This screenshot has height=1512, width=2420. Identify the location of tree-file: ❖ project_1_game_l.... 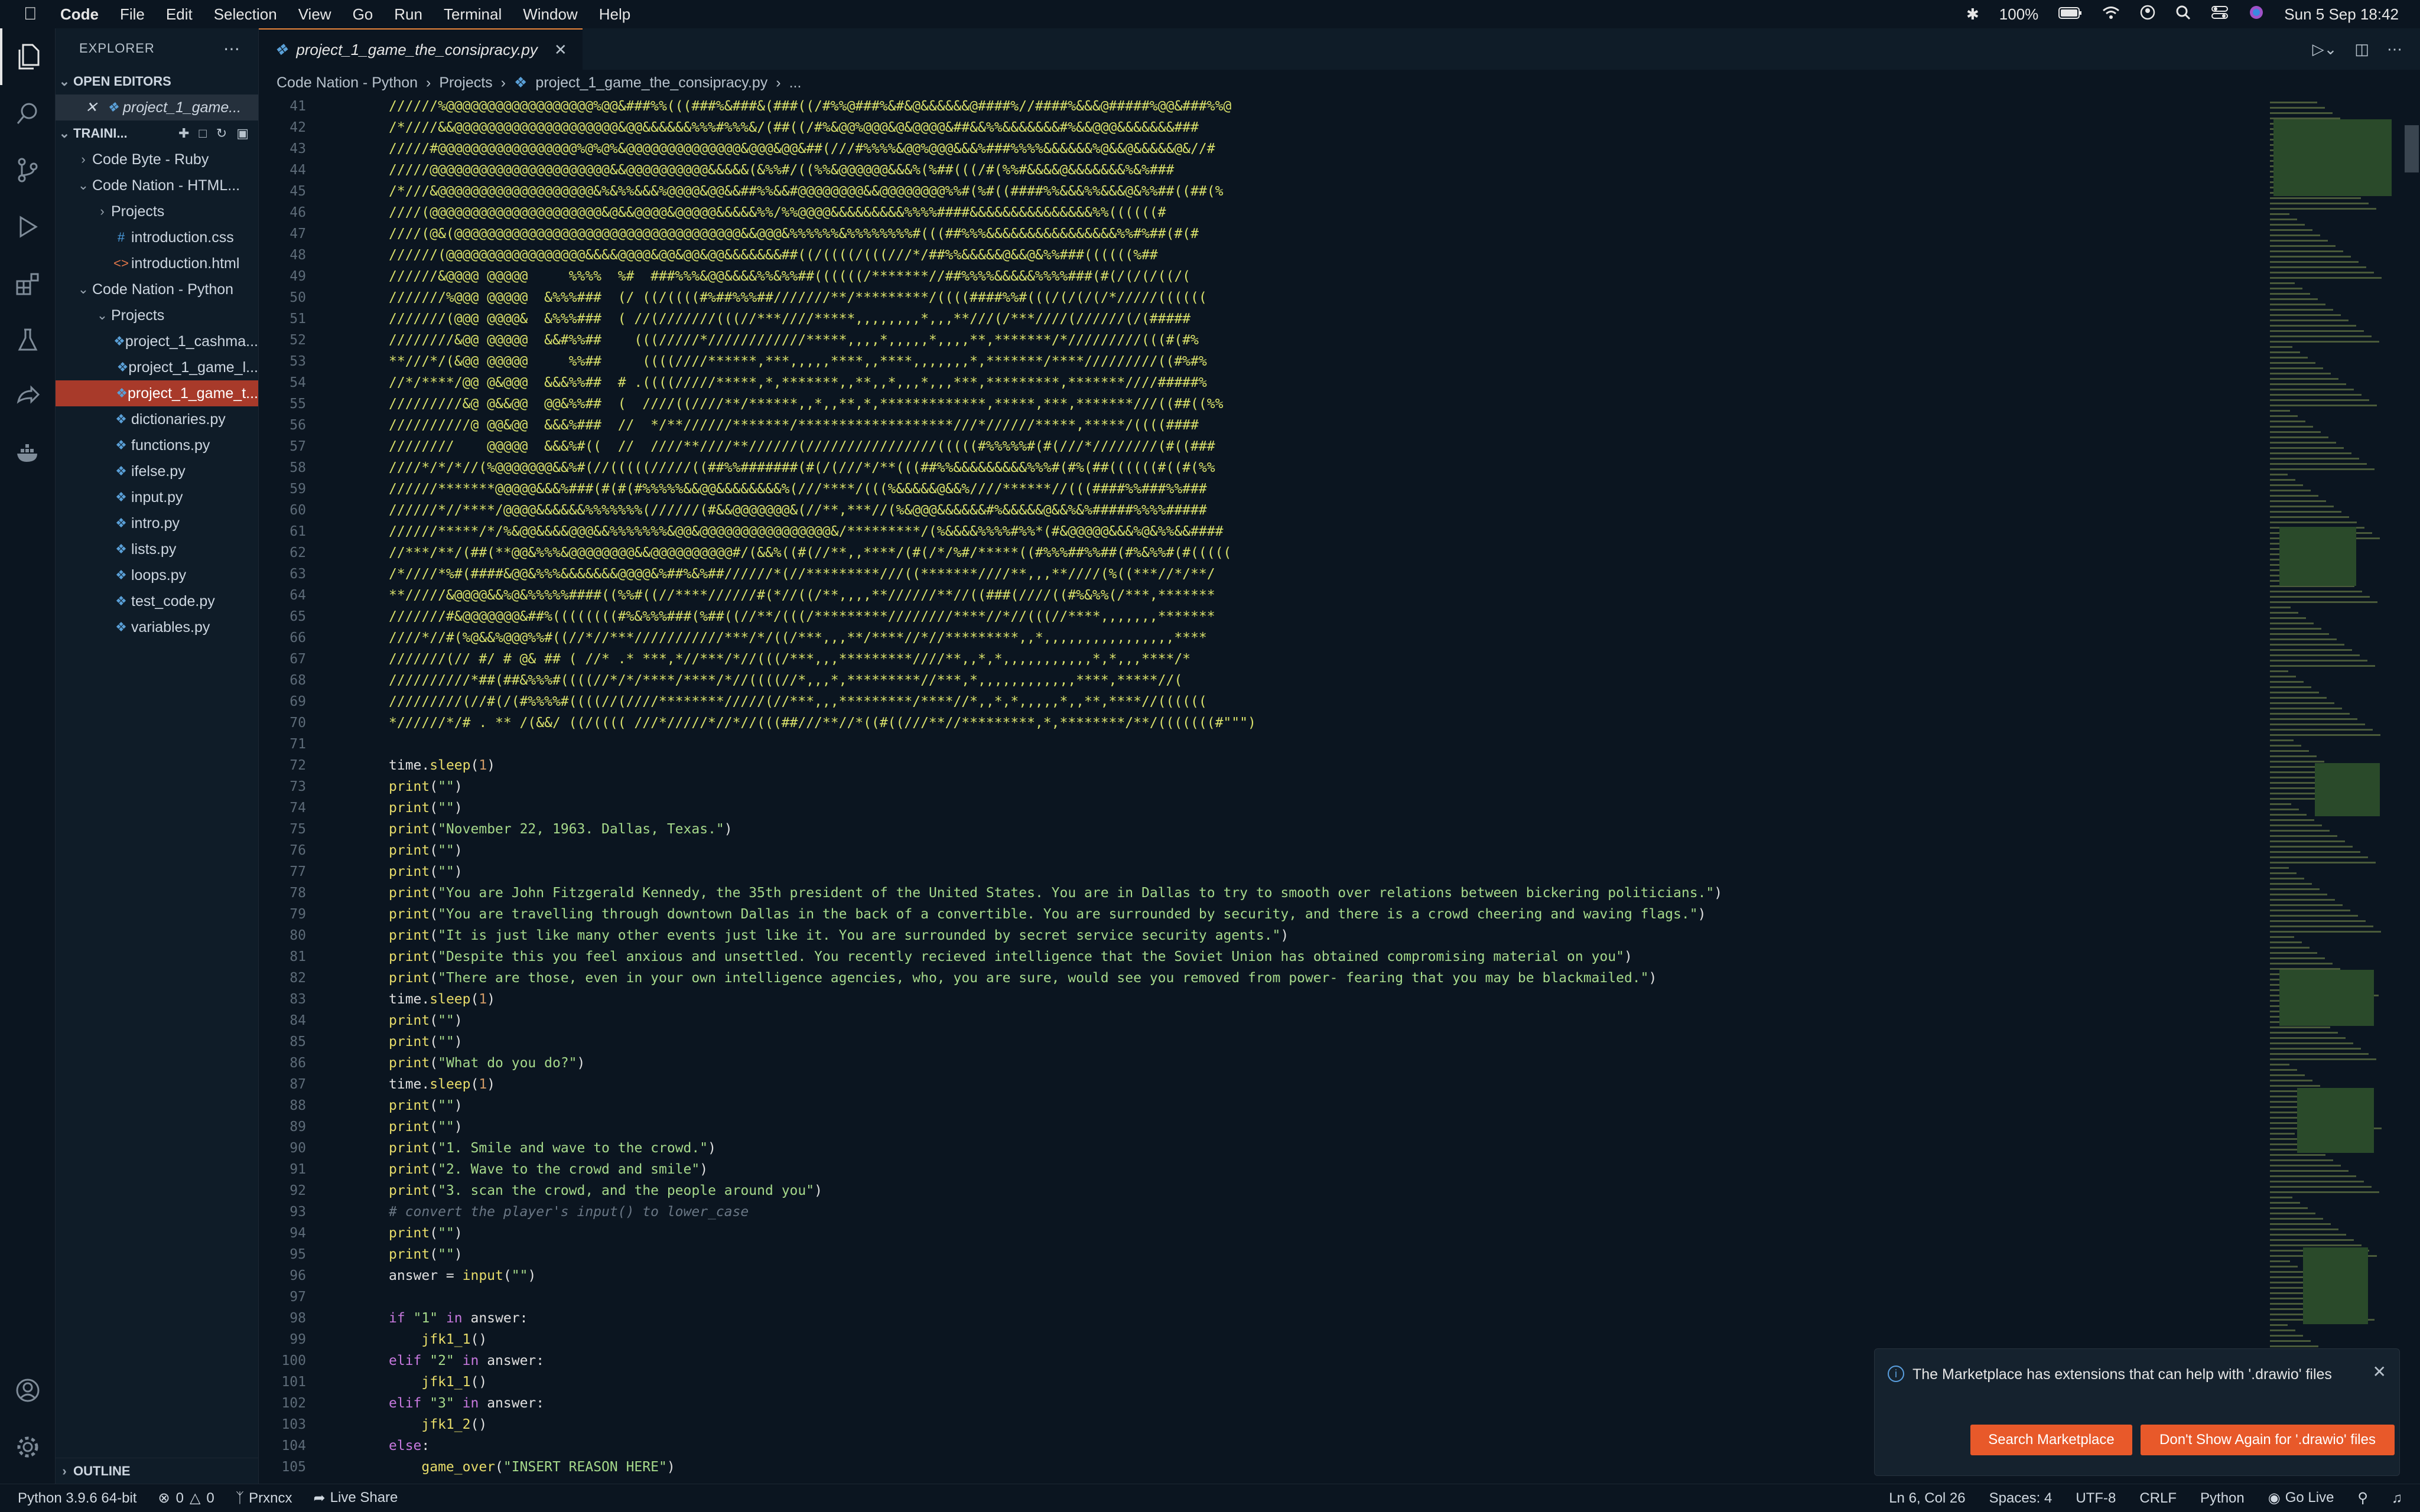
(157, 367).